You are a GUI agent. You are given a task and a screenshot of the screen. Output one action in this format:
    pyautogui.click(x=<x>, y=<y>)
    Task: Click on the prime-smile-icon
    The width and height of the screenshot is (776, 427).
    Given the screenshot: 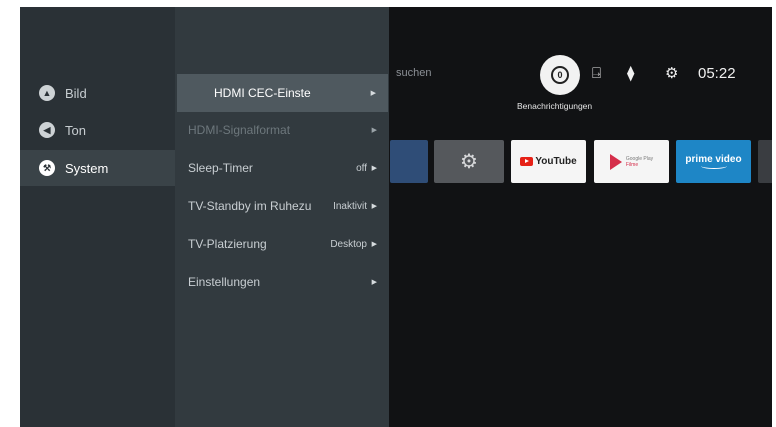 What is the action you would take?
    pyautogui.click(x=713, y=166)
    